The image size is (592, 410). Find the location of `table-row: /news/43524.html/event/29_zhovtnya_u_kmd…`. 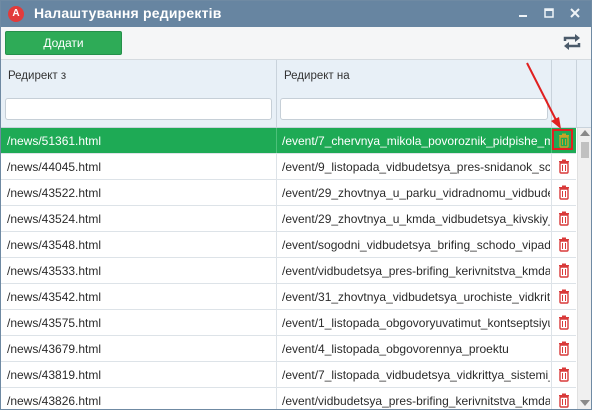

table-row: /news/43524.html/event/29_zhovtnya_u_kmd… is located at coordinates (288, 219).